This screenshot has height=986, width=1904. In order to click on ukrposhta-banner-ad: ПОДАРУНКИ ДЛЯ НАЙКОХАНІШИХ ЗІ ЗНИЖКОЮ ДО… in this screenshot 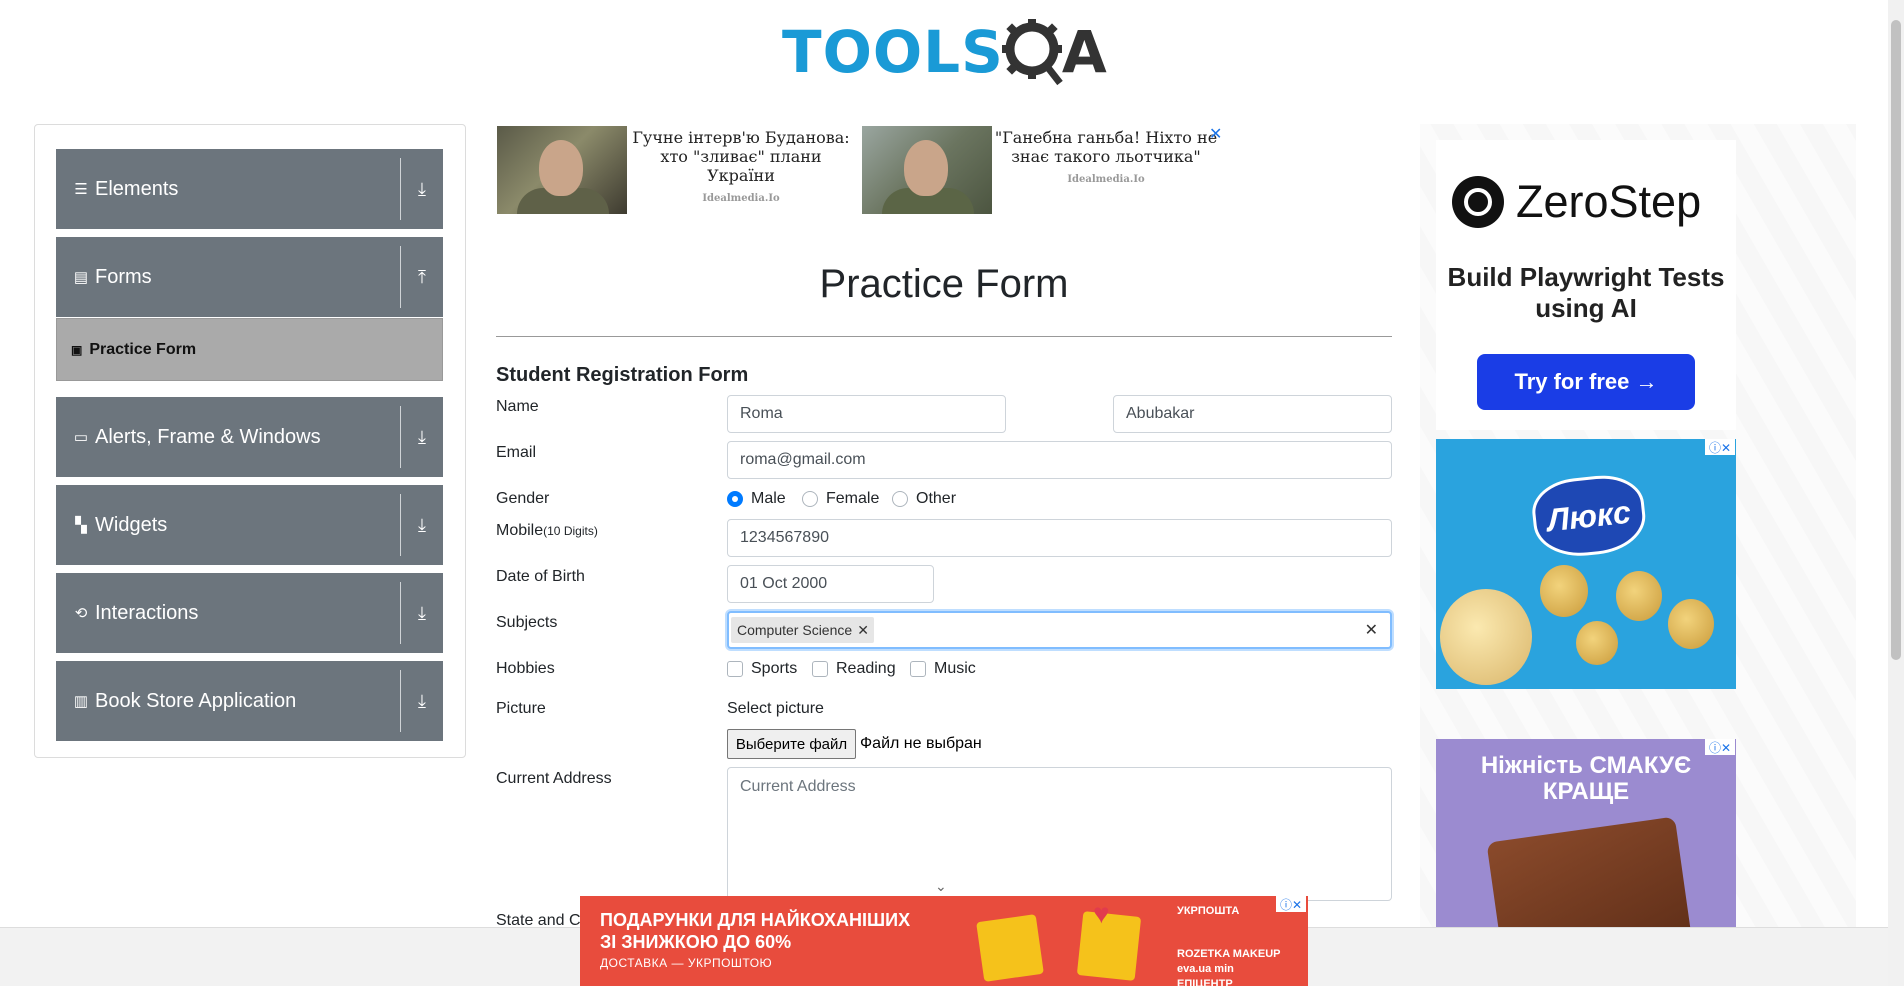, I will do `click(944, 941)`.